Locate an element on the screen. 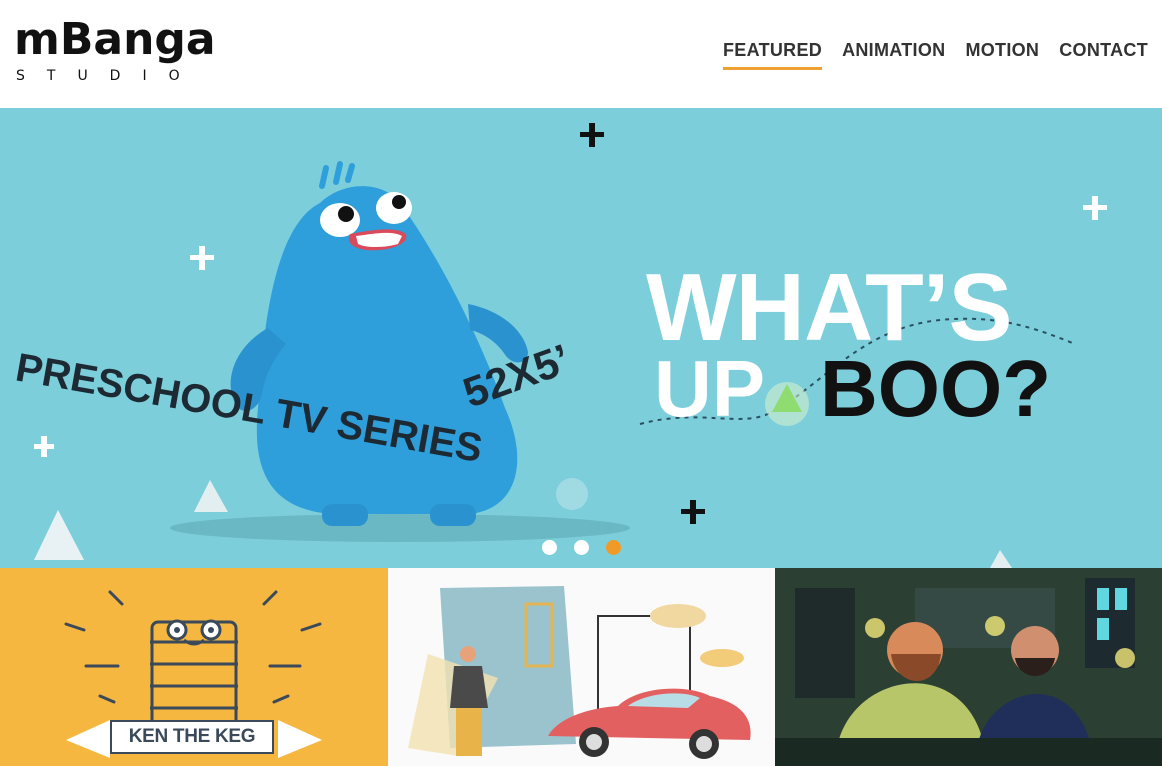  glowing-ship-icon is located at coordinates (787, 404).